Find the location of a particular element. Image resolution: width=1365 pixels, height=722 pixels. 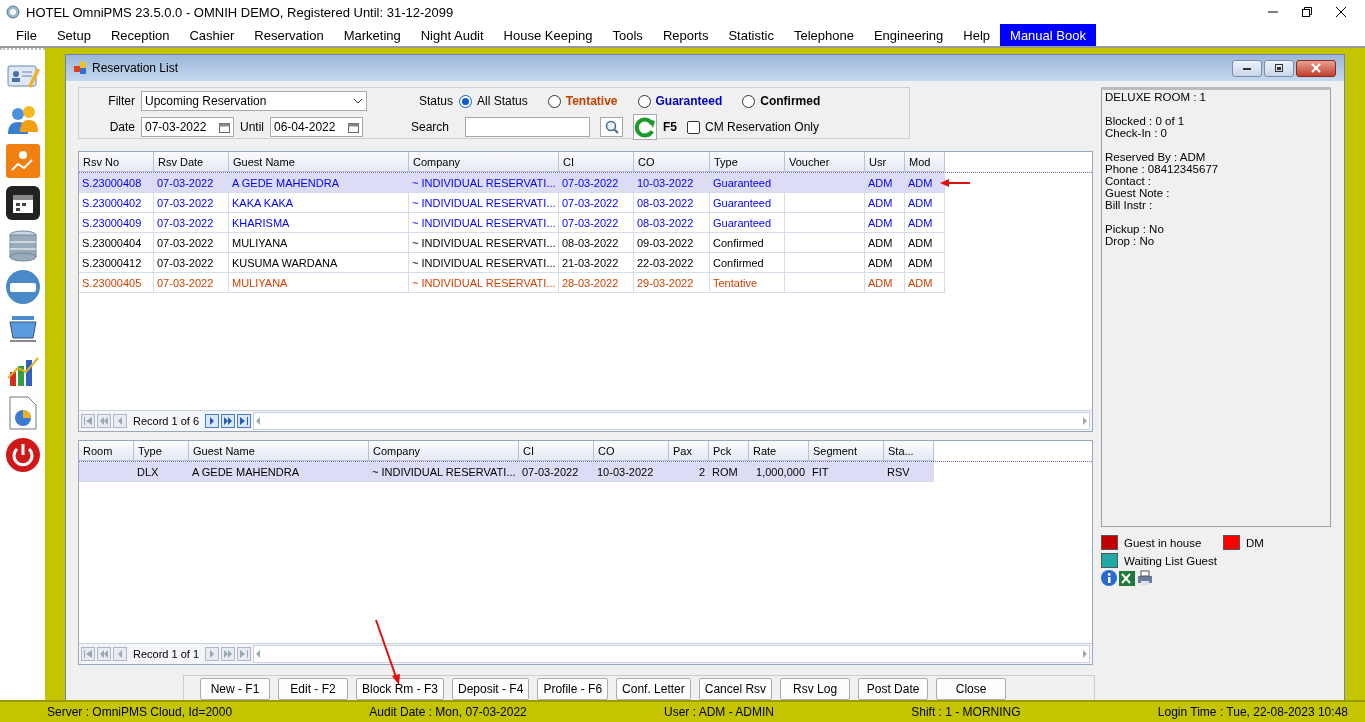

spreadsheet-icon is located at coordinates (1127, 578).